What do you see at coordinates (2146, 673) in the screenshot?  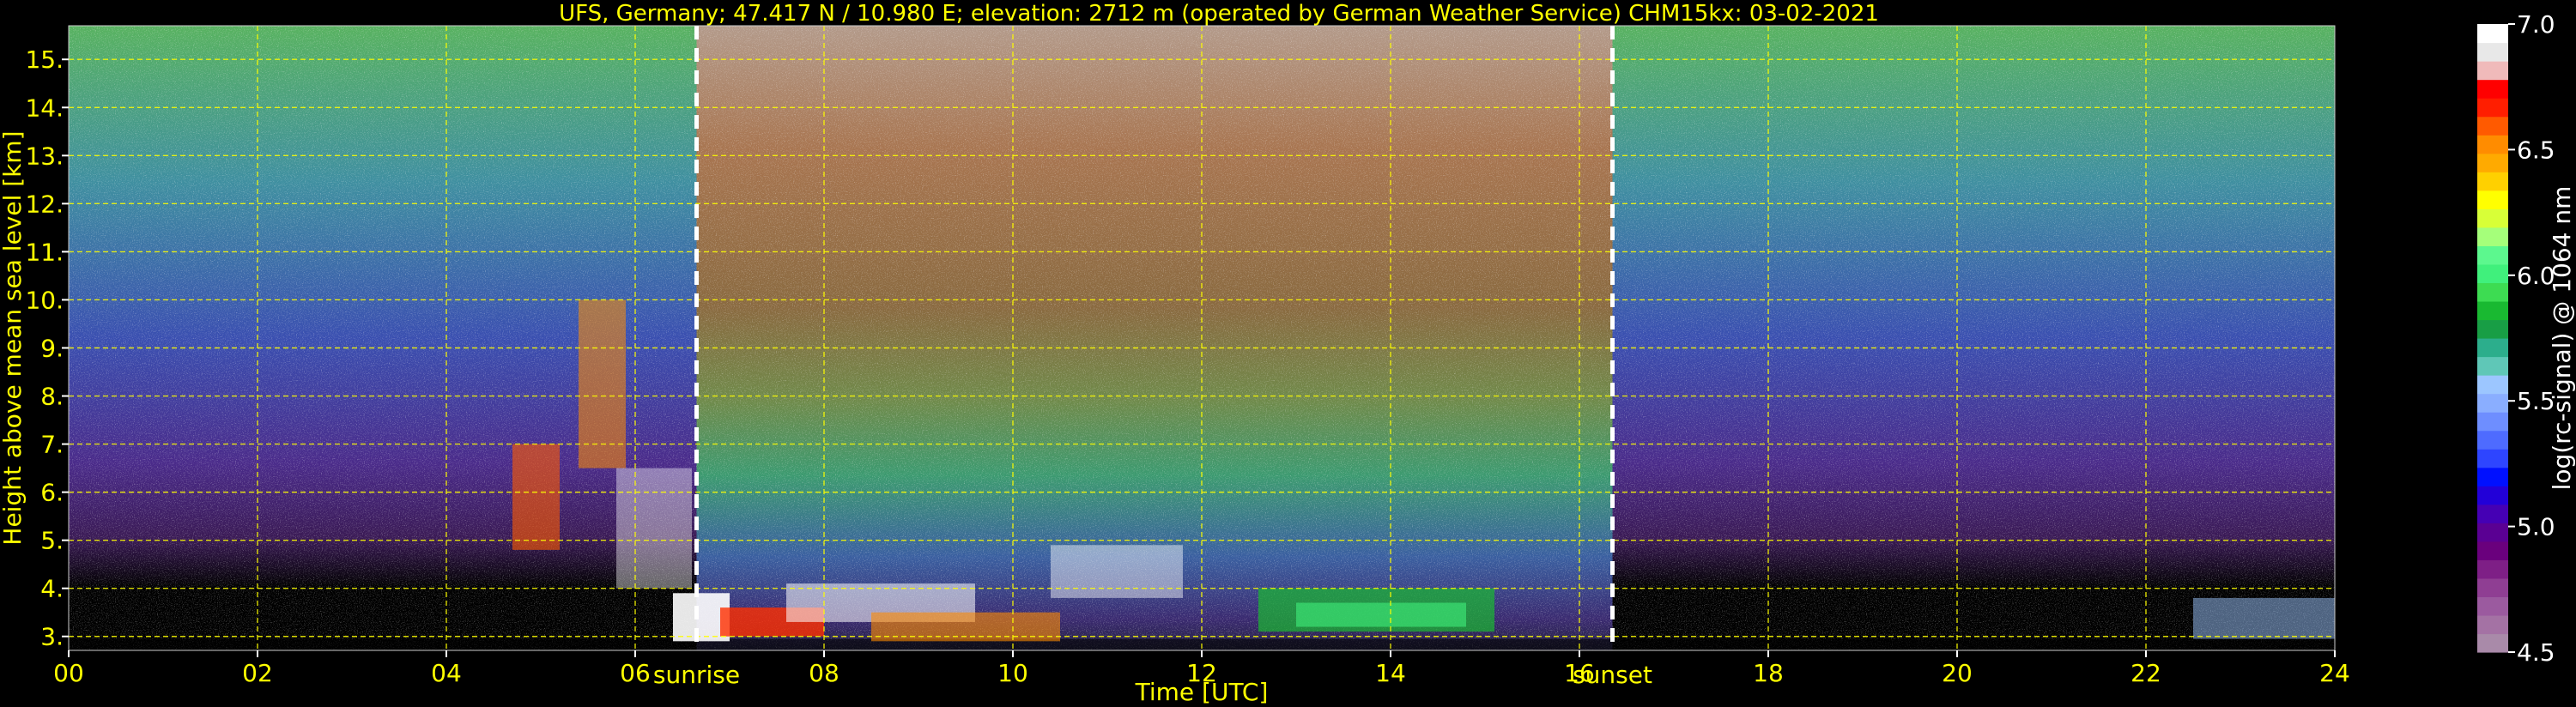 I see `x-tick-label: 22` at bounding box center [2146, 673].